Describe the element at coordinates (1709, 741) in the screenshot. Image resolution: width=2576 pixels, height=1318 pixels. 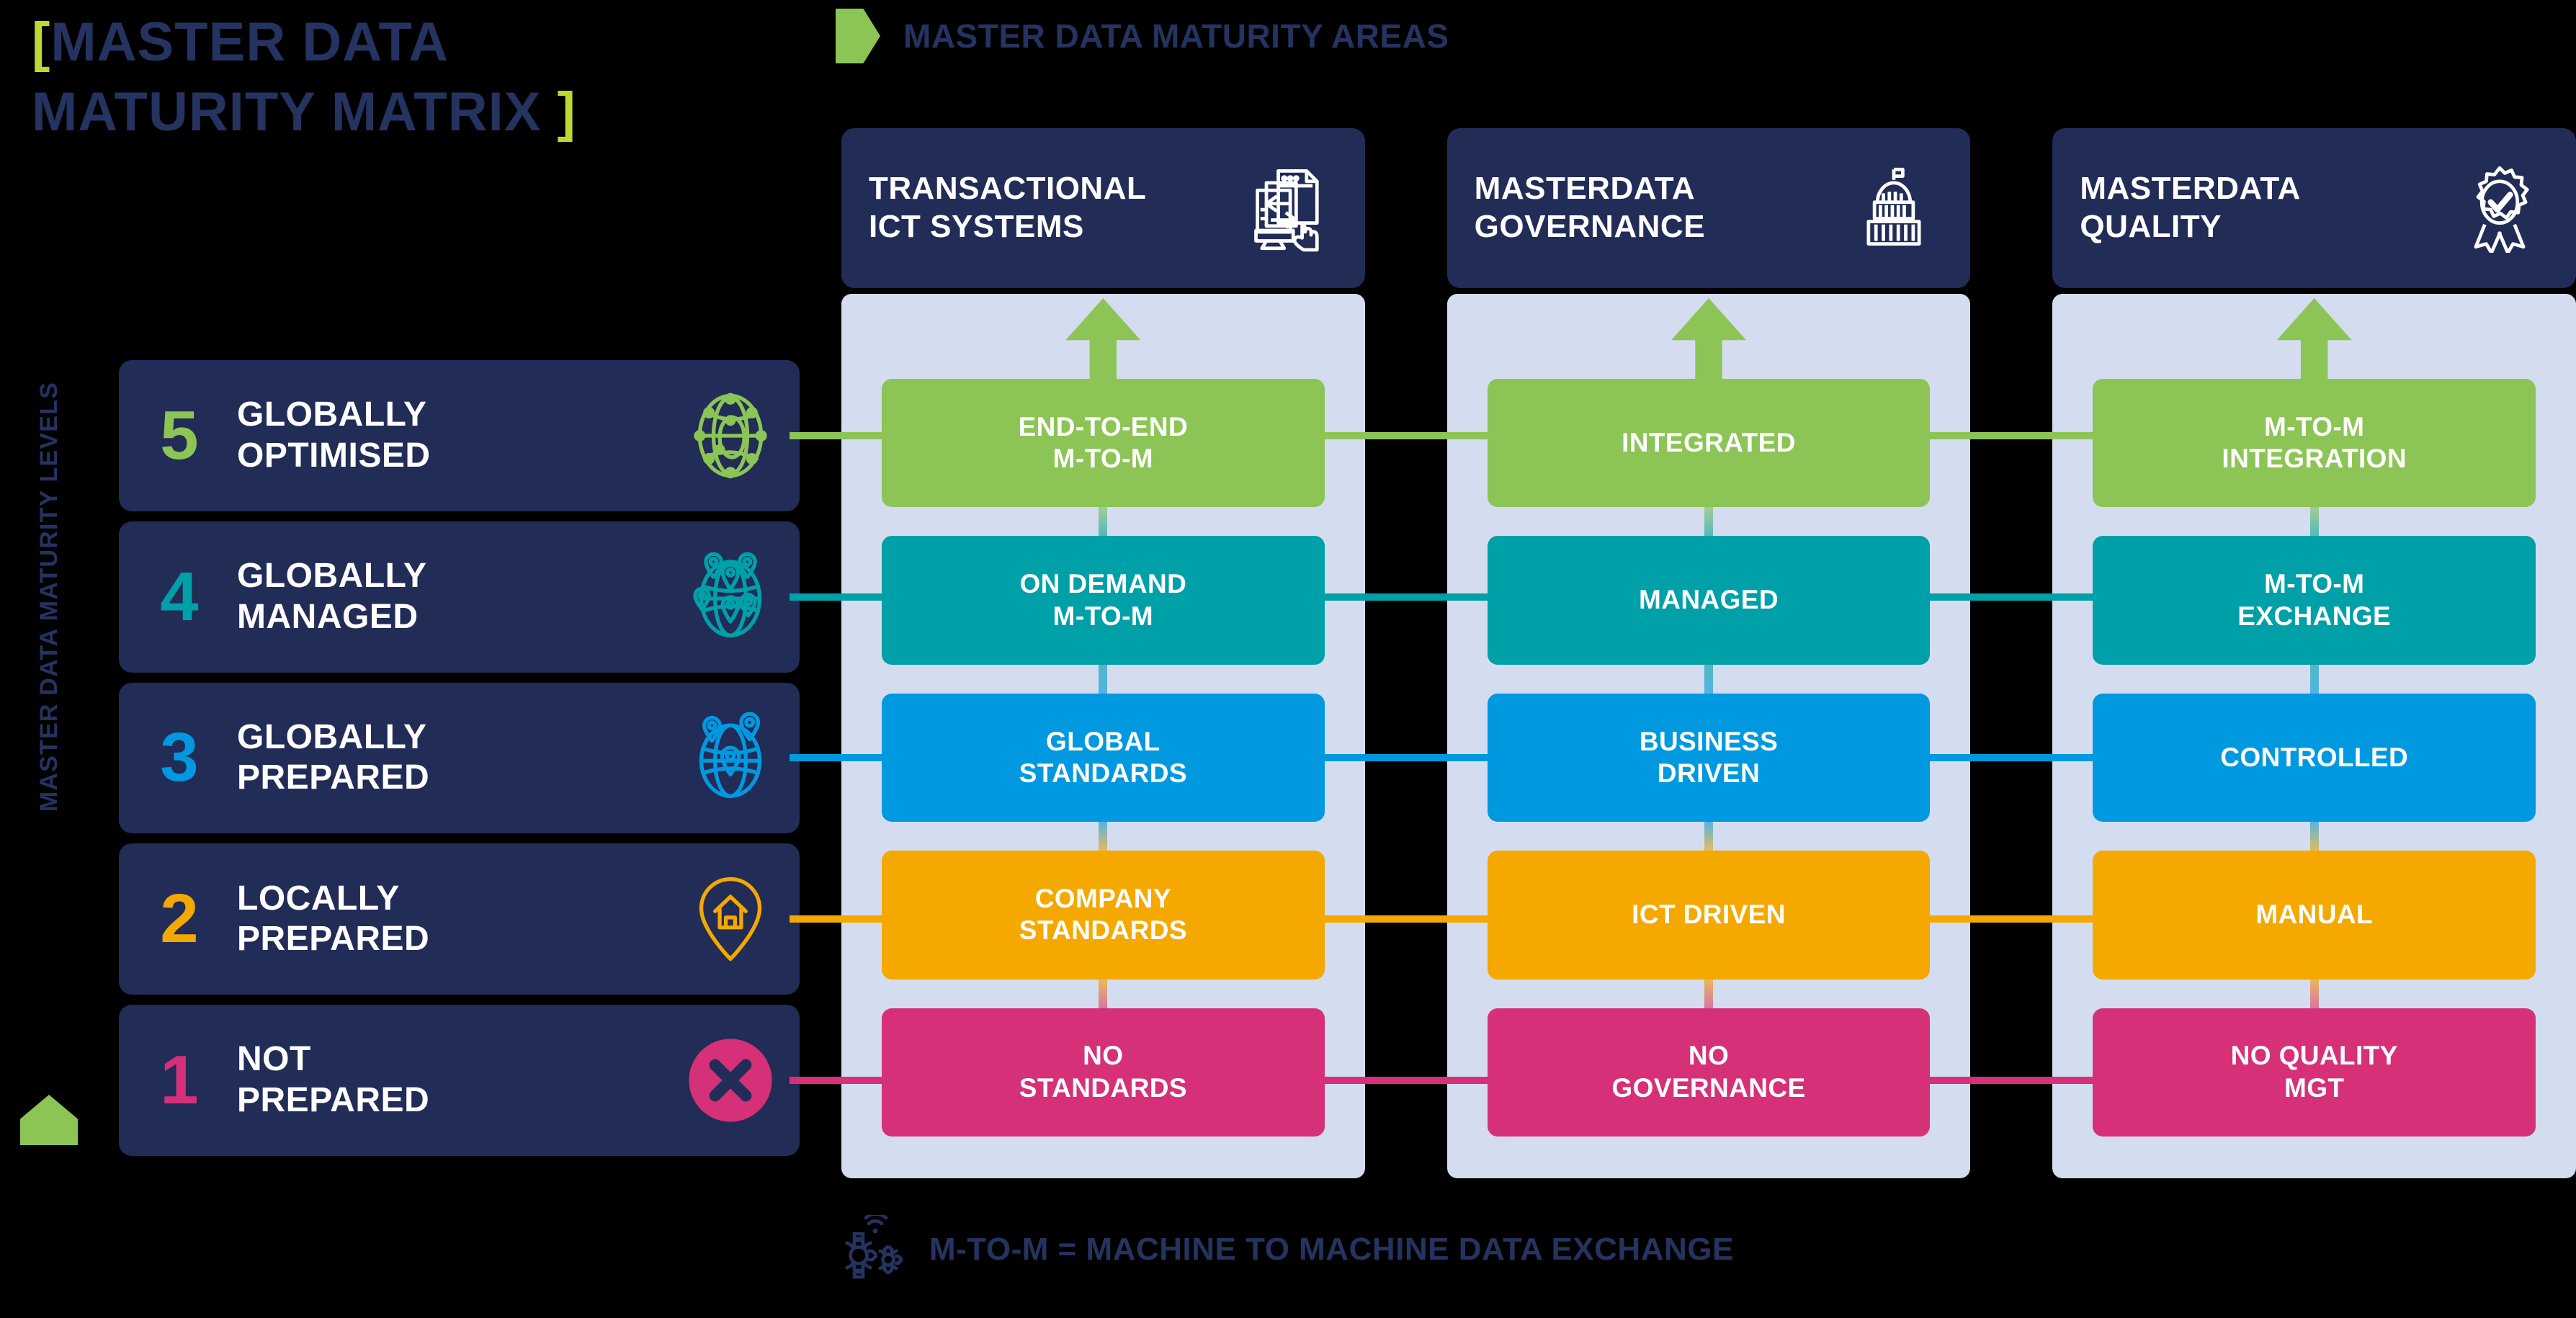
I see `area-cell-line1: BUSINESS` at that location.